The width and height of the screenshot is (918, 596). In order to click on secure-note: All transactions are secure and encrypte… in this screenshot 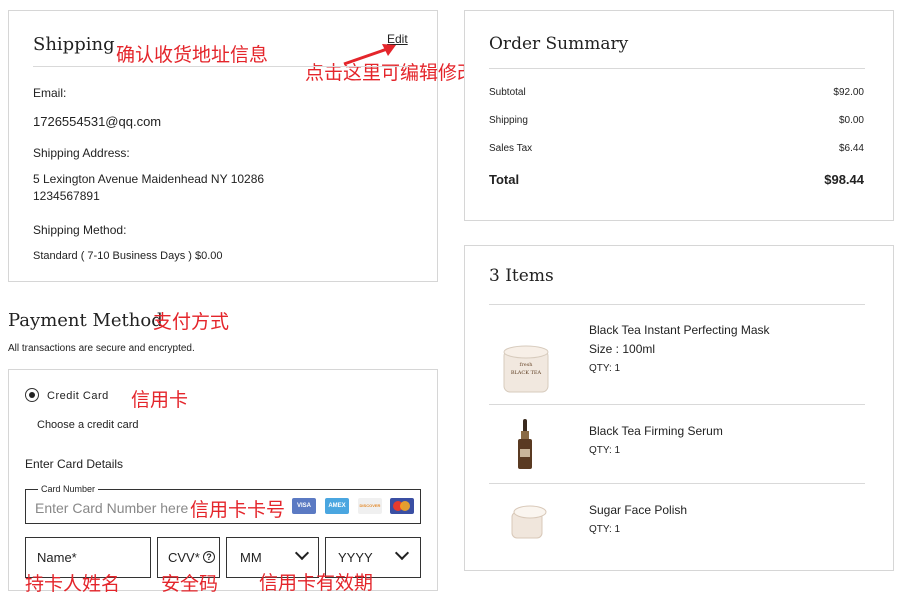, I will do `click(101, 348)`.